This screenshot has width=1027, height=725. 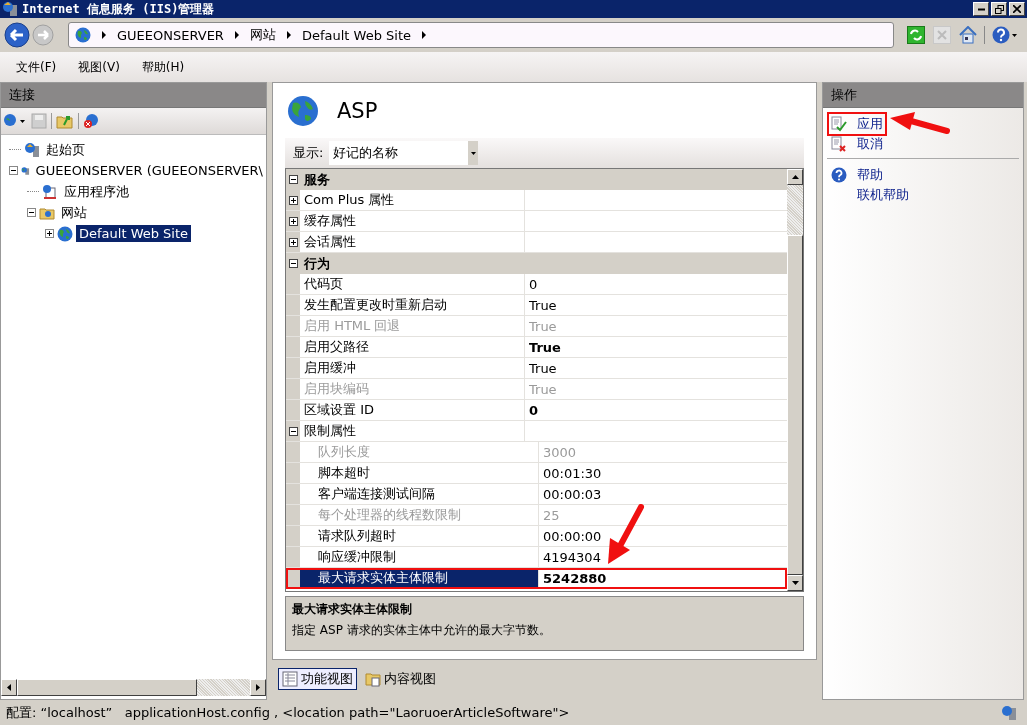 I want to click on horizontal-scrollbar, so click(x=133, y=687).